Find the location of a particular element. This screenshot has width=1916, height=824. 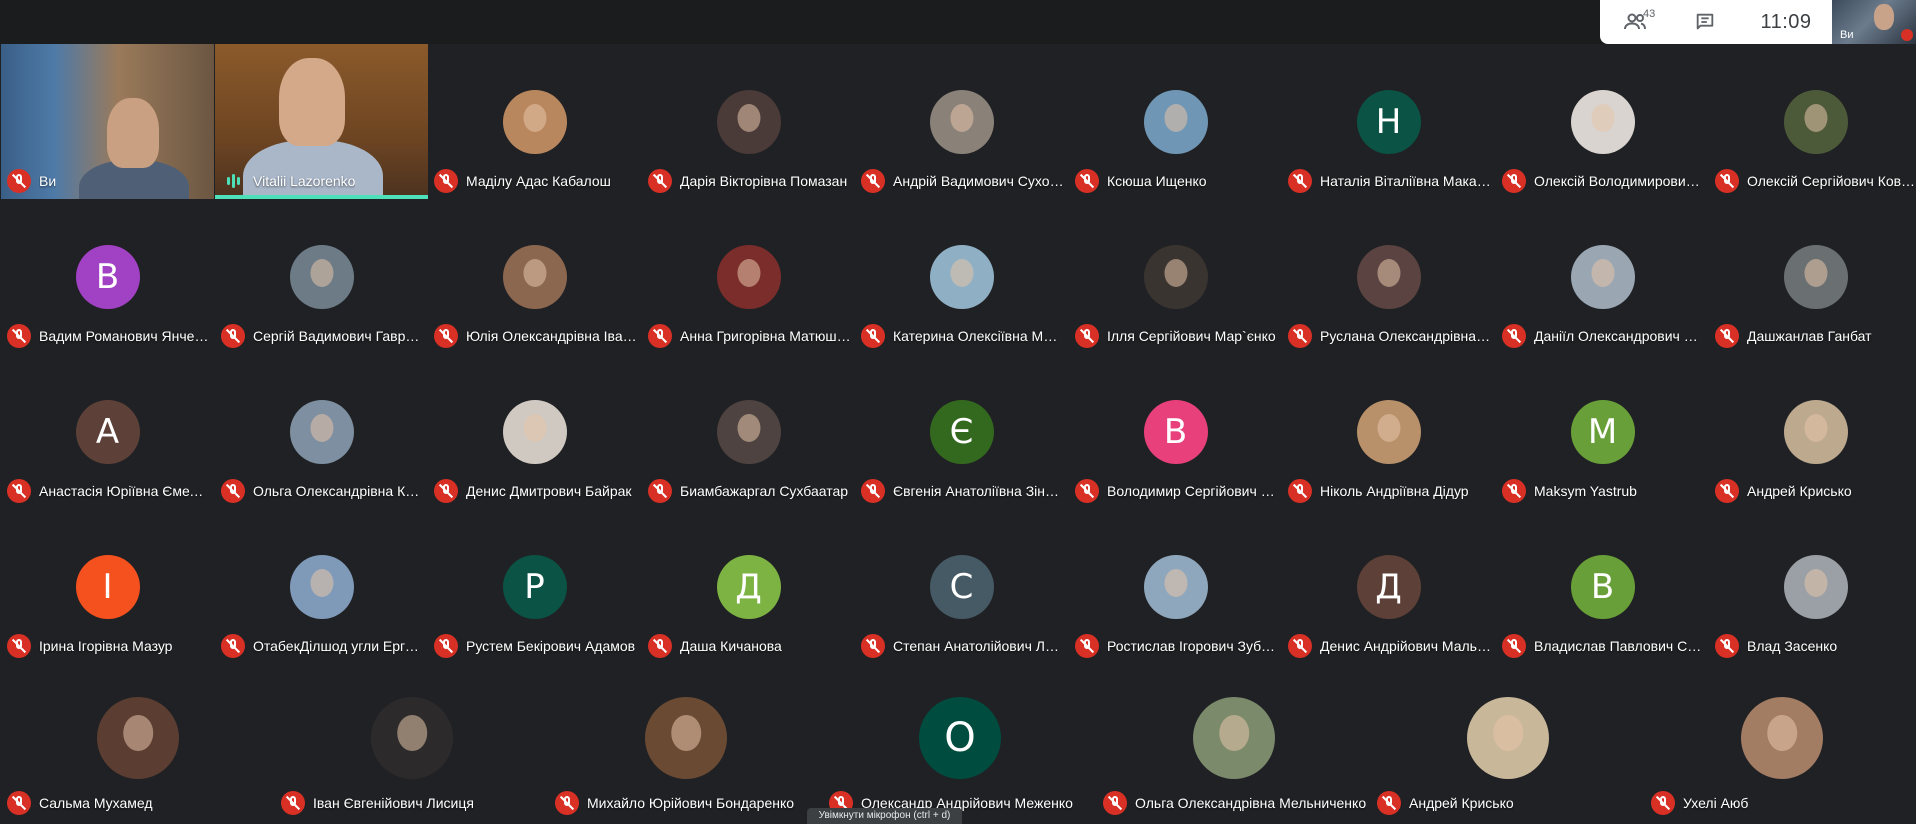

participant-tile: Ольга Олександрівна Мельниченко is located at coordinates (1234, 741).